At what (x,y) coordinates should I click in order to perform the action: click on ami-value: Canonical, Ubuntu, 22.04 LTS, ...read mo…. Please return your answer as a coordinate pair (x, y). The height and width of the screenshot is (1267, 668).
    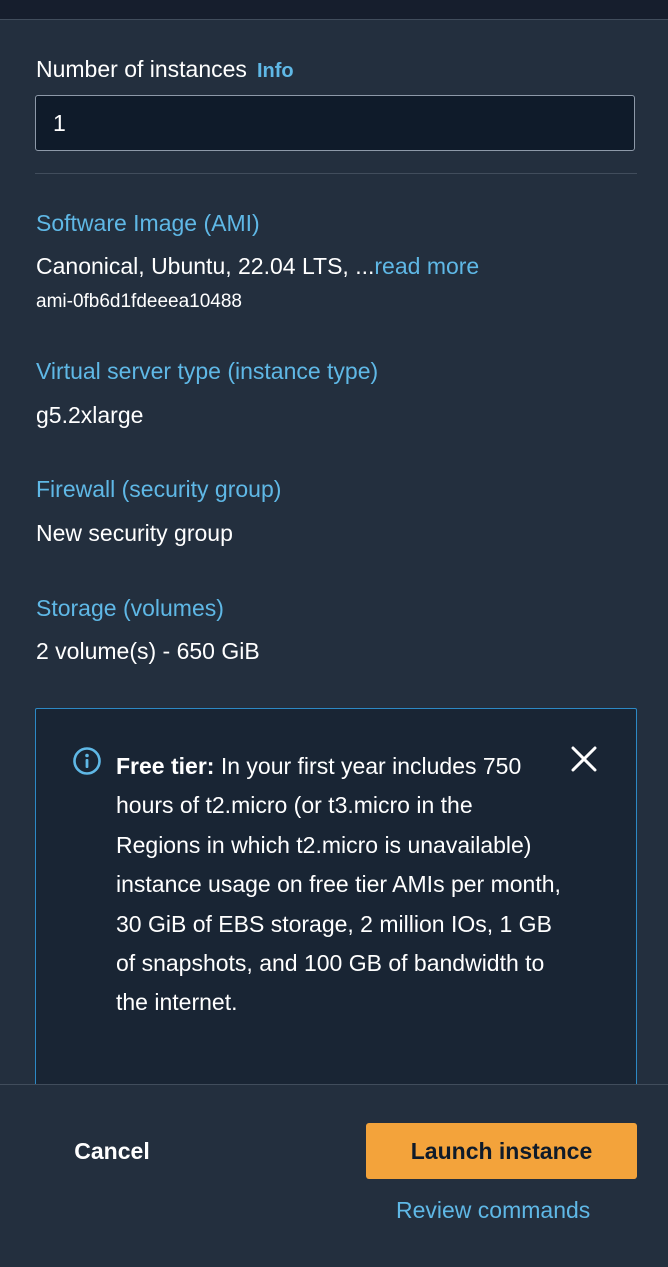
    Looking at the image, I should click on (257, 266).